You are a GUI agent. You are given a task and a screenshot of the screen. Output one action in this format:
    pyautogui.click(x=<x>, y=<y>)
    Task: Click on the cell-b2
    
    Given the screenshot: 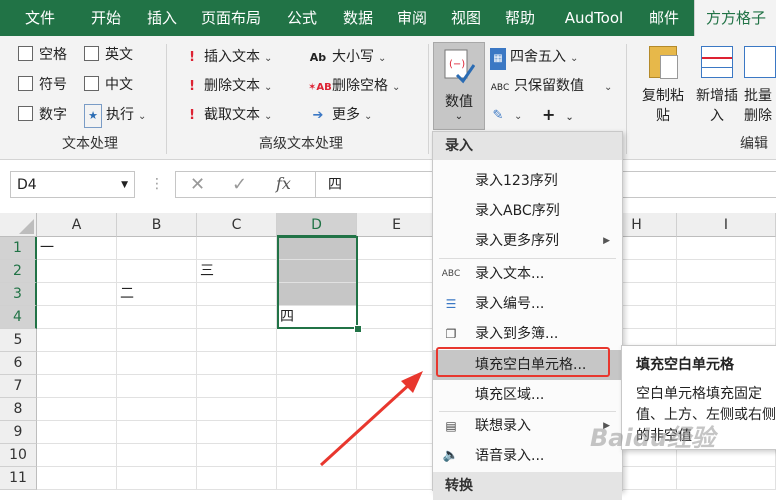 What is the action you would take?
    pyautogui.click(x=157, y=271)
    